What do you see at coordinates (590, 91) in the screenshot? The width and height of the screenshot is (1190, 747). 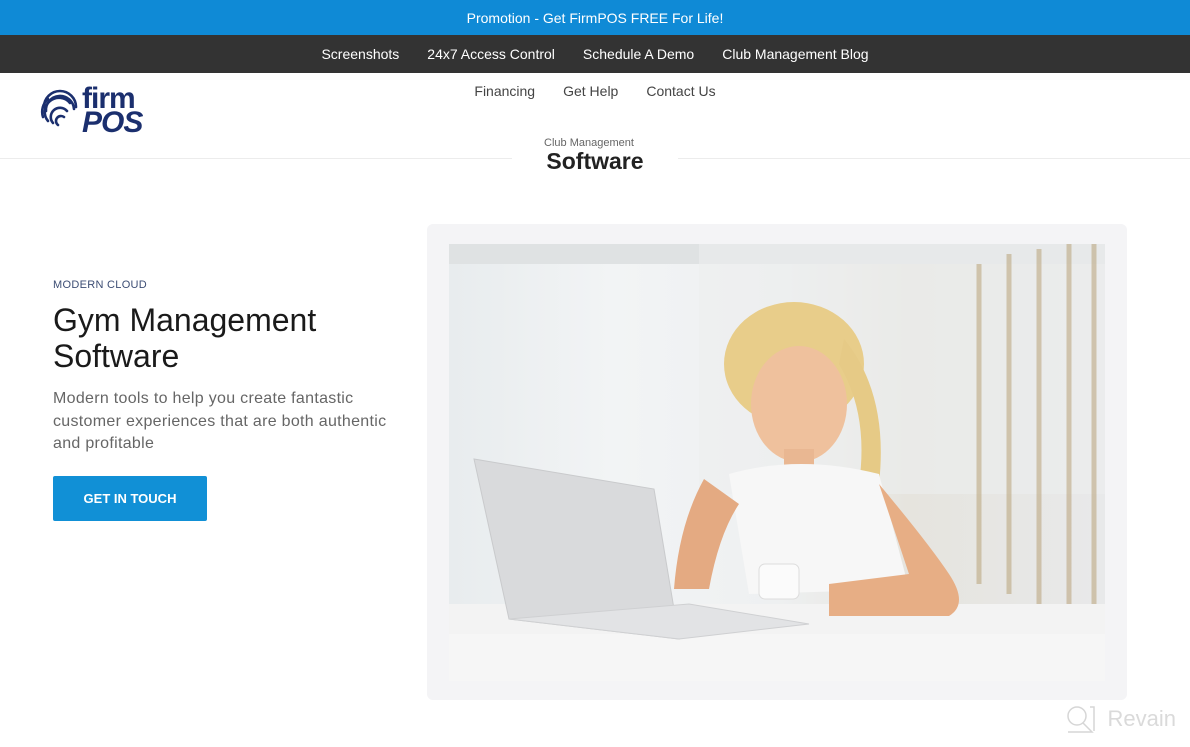 I see `nav-get-help: Get Help` at bounding box center [590, 91].